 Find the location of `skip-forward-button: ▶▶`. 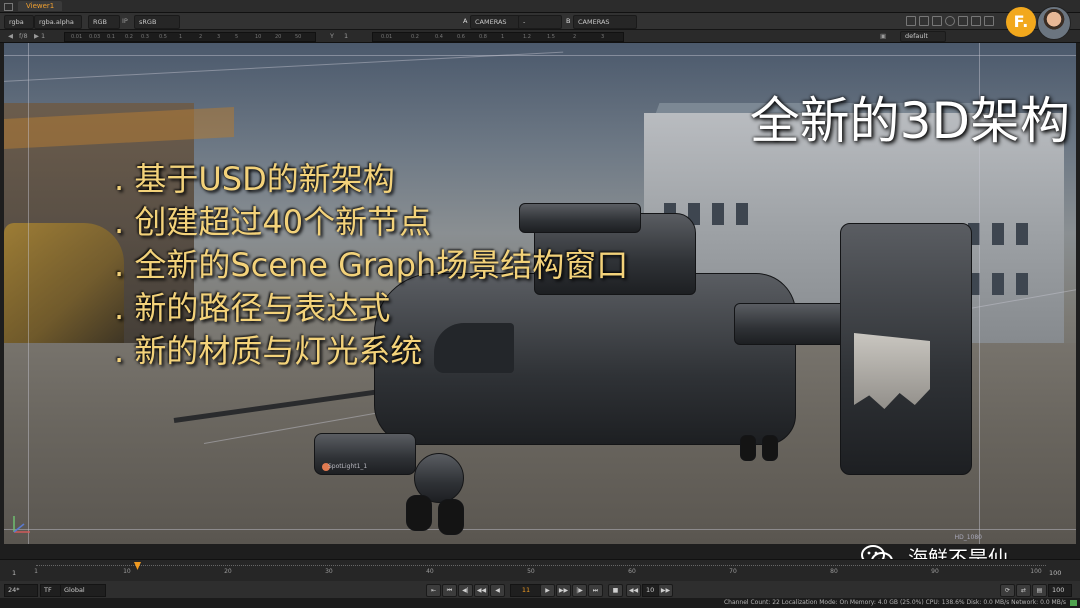

skip-forward-button: ▶▶ is located at coordinates (665, 590).